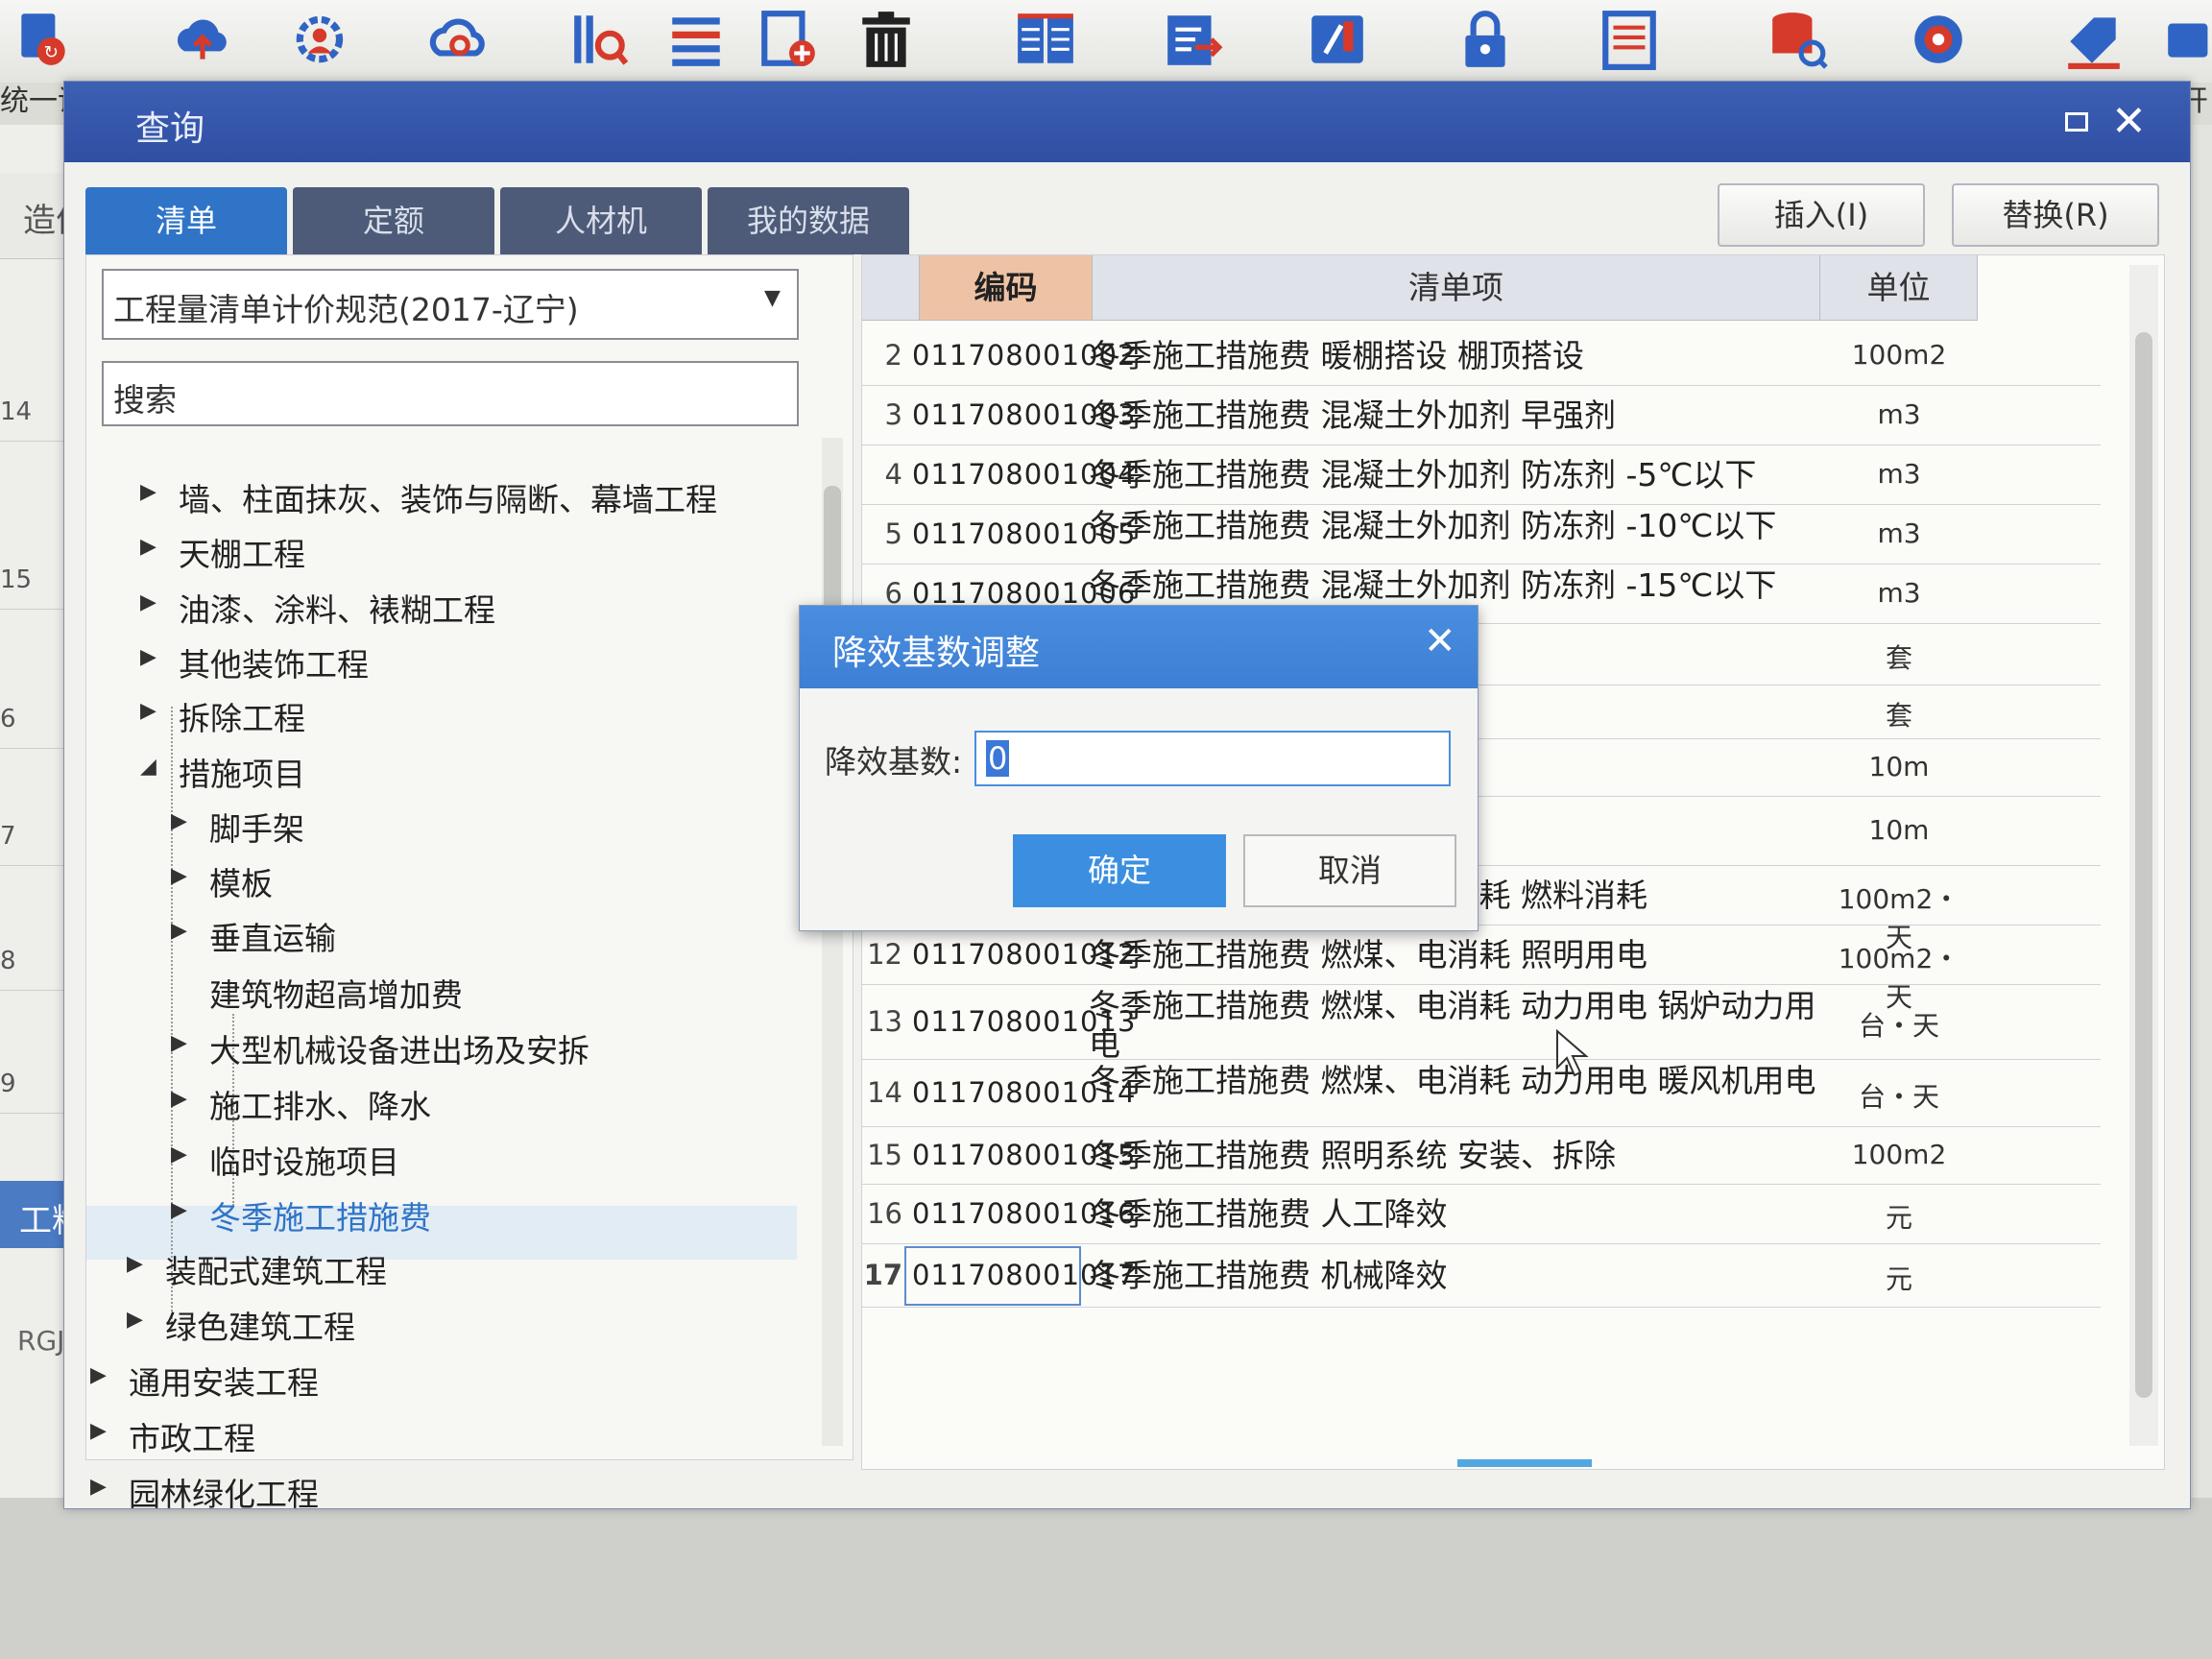  I want to click on tag-icon, so click(2094, 39).